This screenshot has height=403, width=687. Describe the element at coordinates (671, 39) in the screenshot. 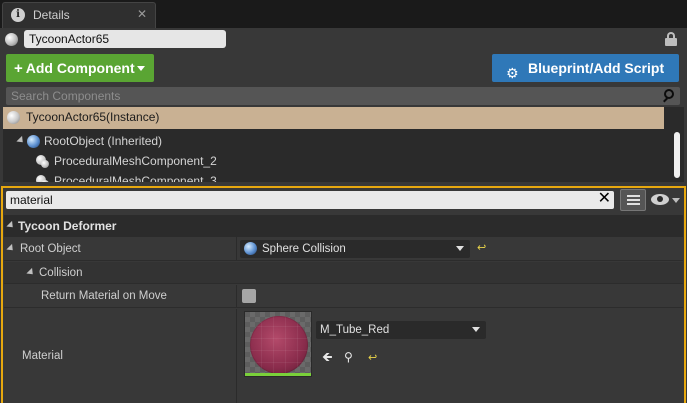

I see `lock-icon` at that location.